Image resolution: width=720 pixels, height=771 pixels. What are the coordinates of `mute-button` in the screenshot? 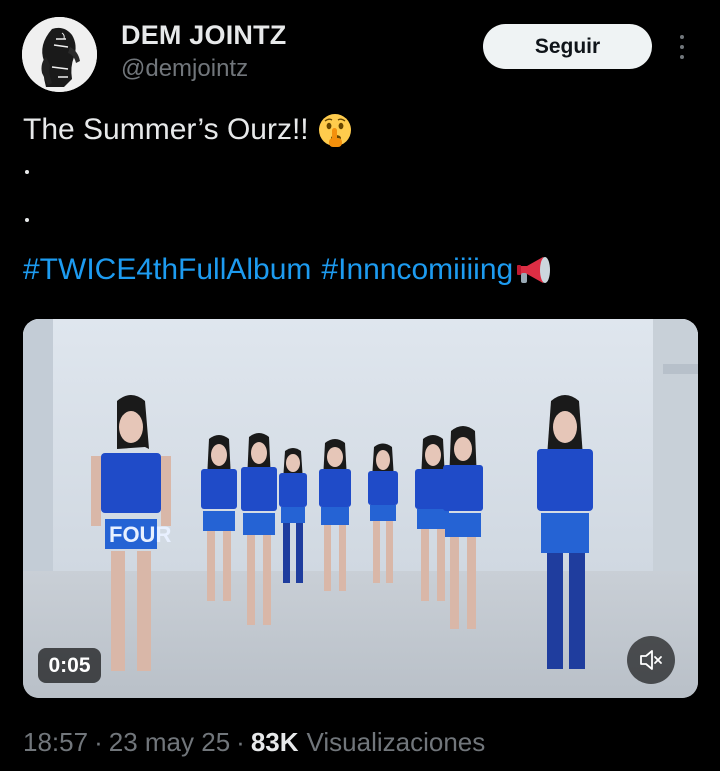 It's located at (651, 660).